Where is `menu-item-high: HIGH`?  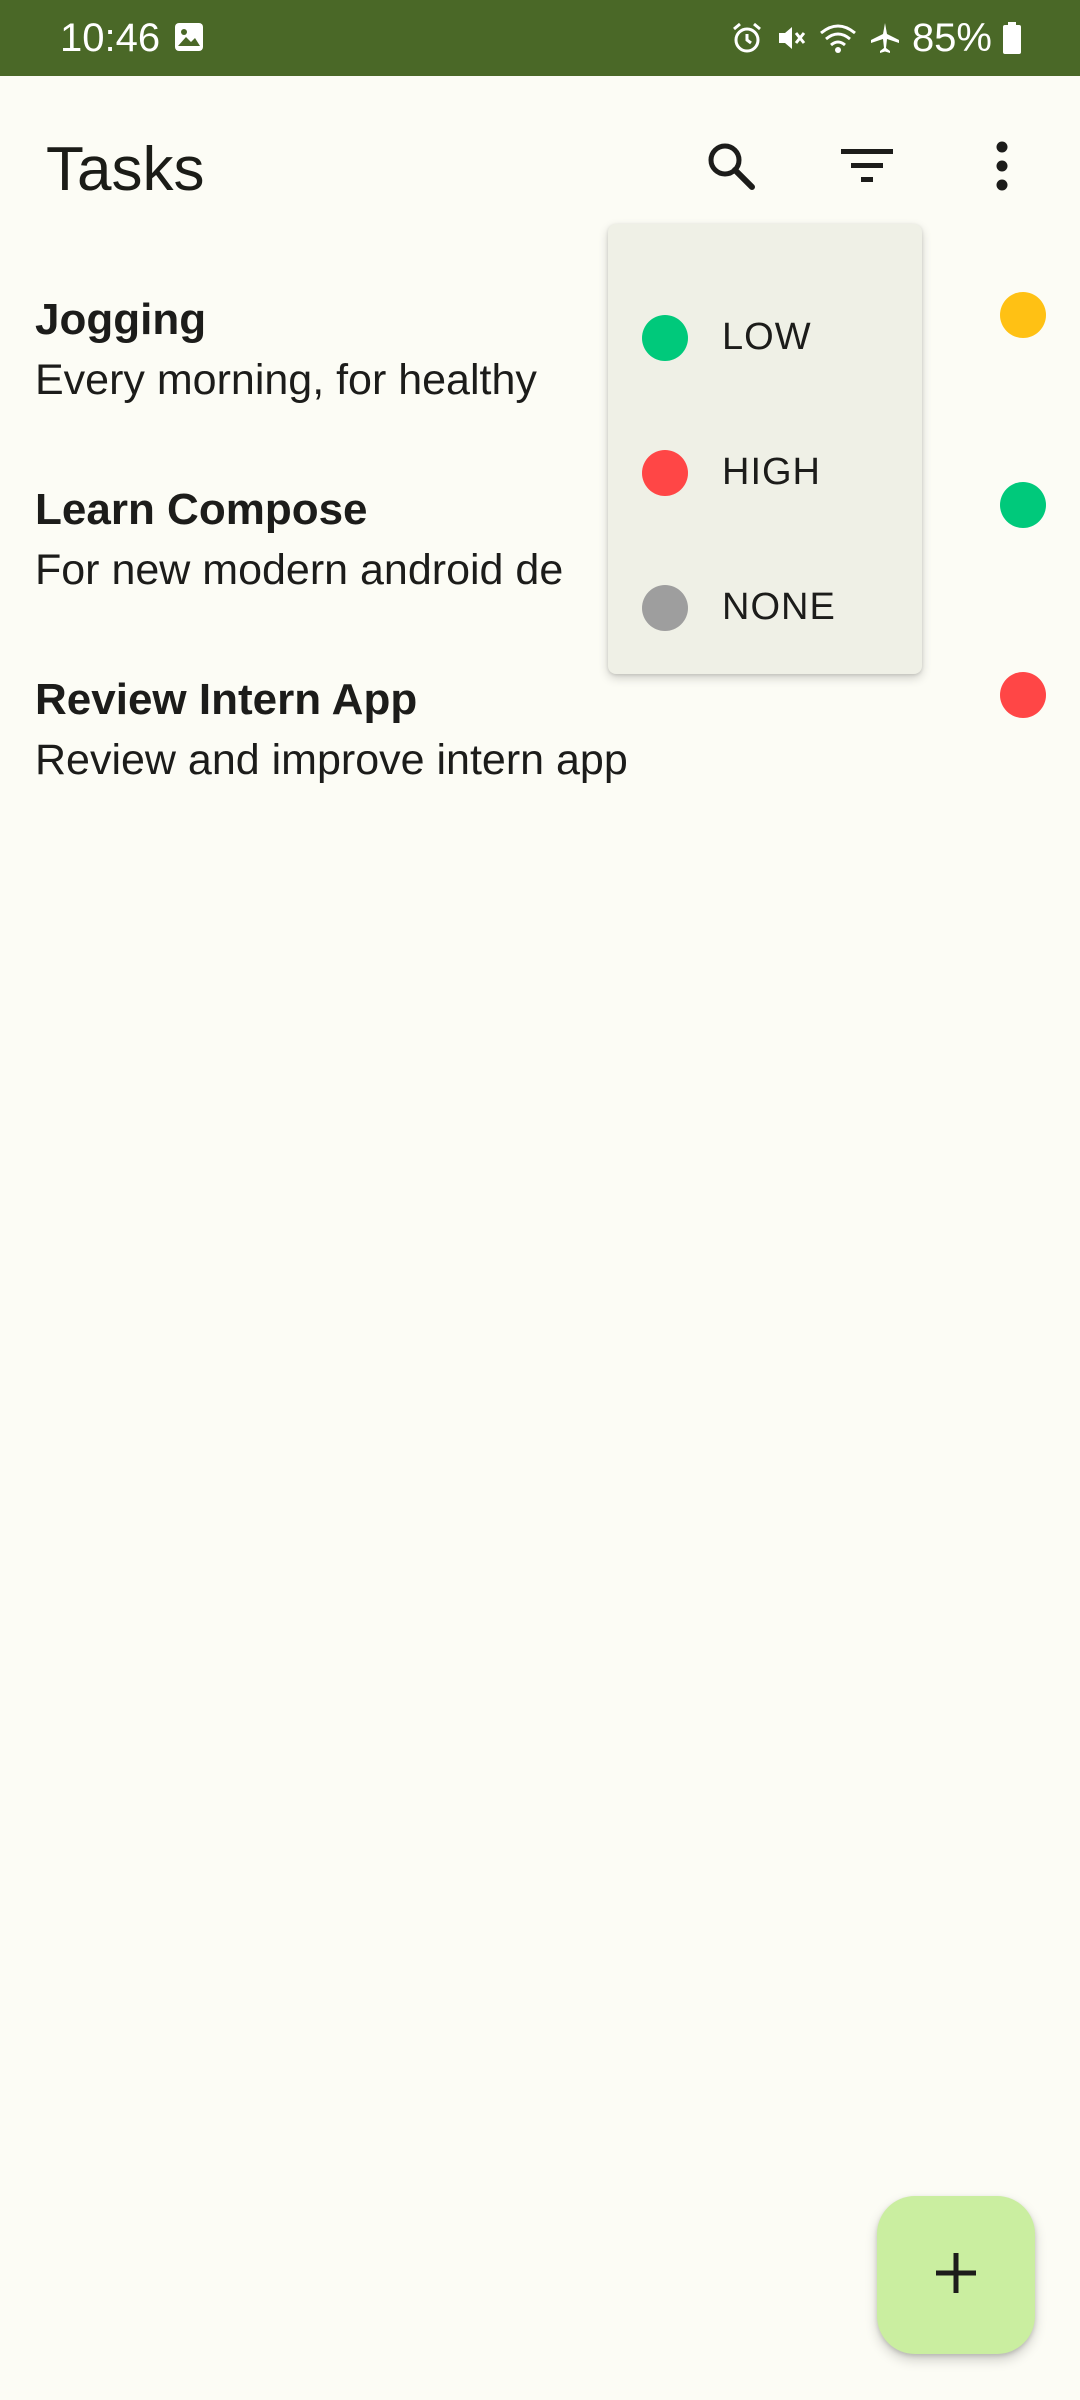 menu-item-high: HIGH is located at coordinates (765, 472).